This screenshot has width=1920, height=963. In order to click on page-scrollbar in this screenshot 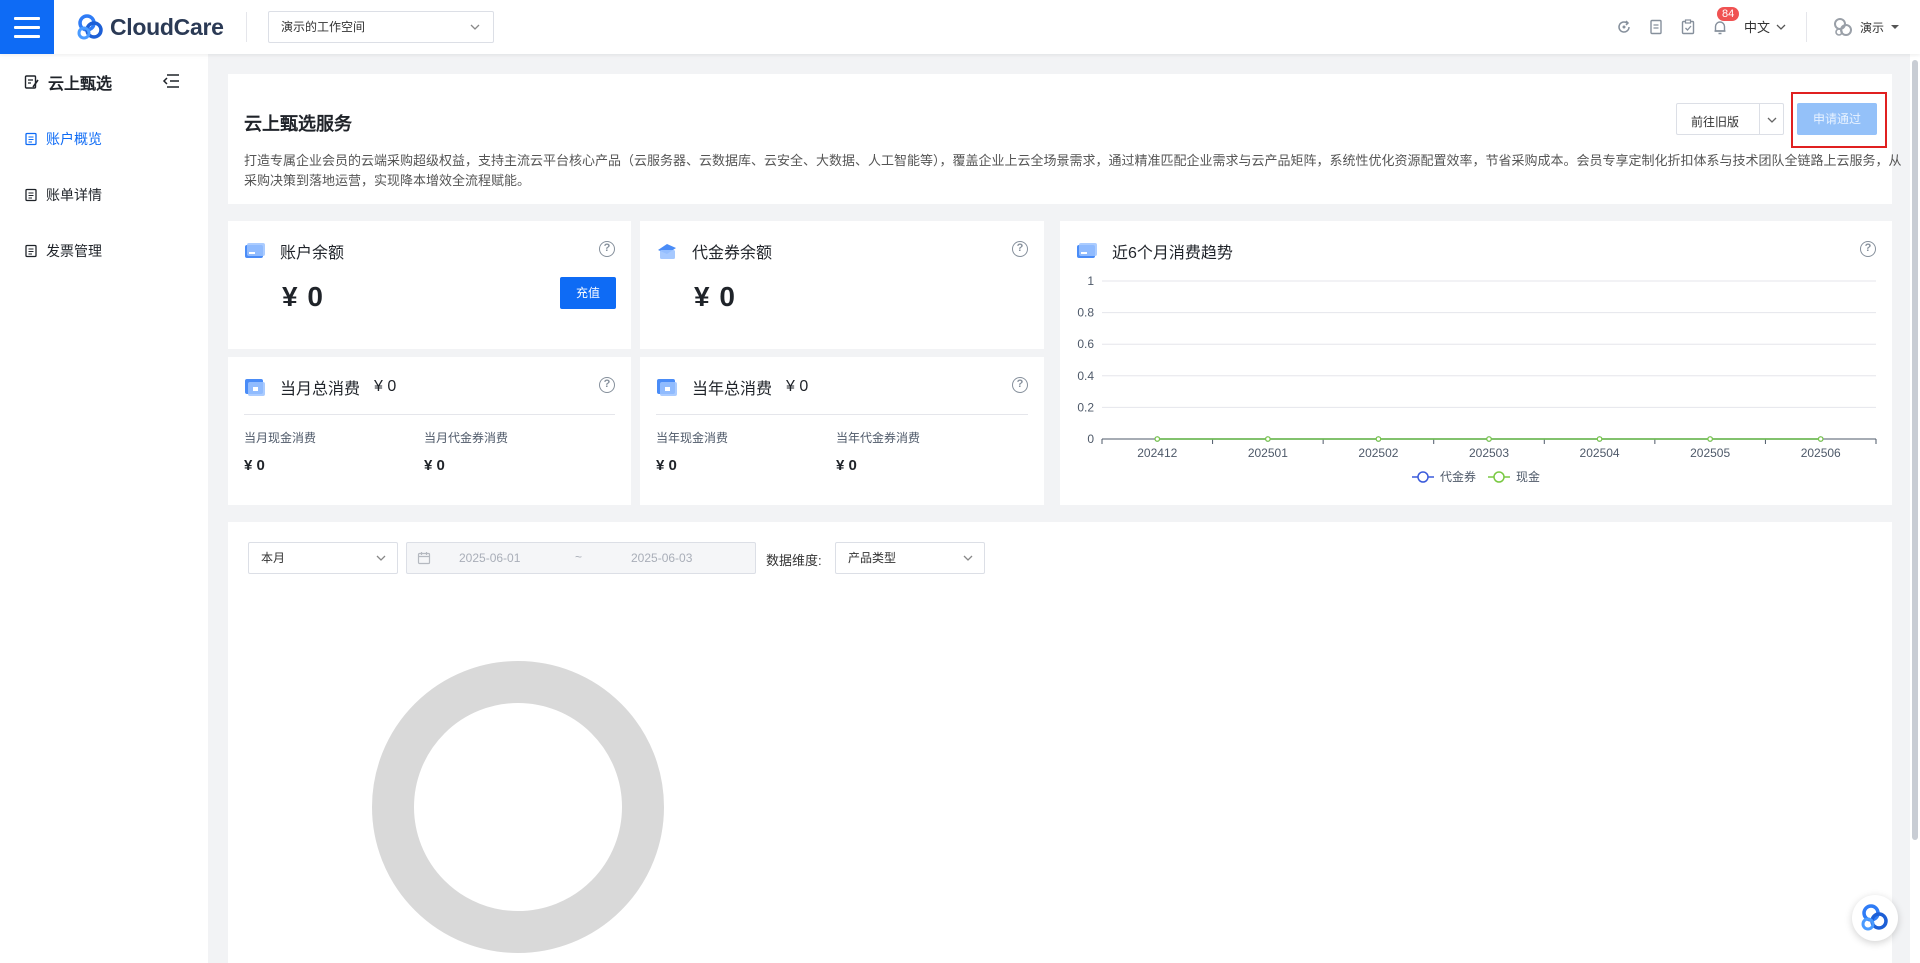, I will do `click(1915, 508)`.